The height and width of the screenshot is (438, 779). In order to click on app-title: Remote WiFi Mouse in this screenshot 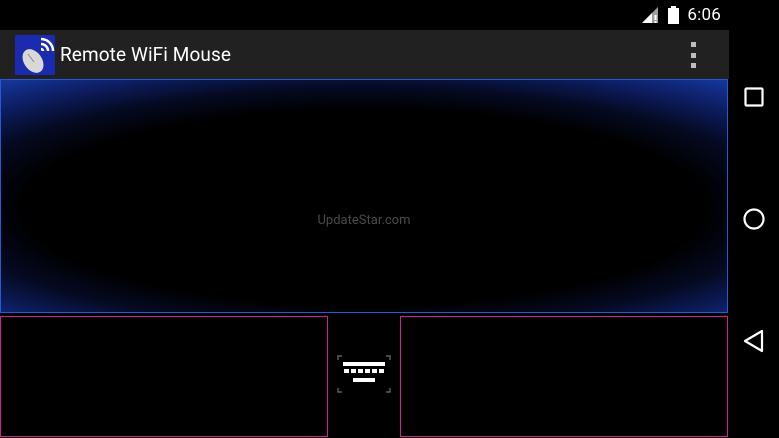, I will do `click(146, 54)`.